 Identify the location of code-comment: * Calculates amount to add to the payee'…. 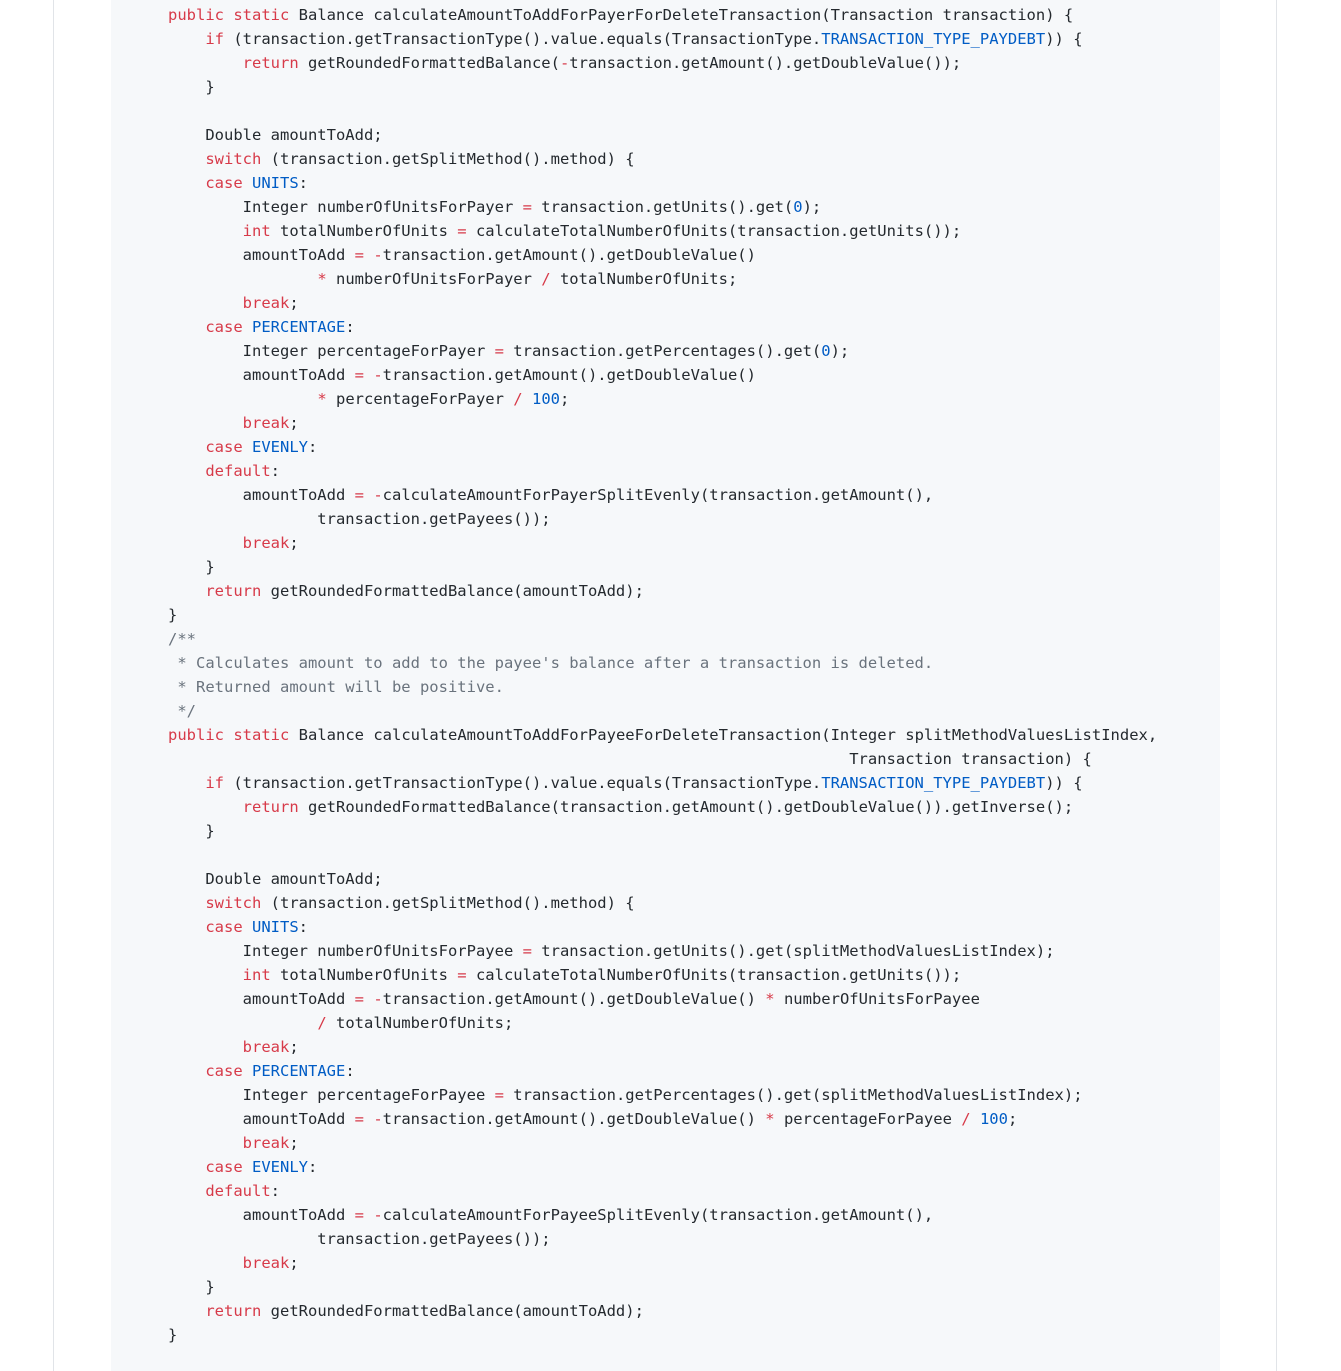
(551, 663).